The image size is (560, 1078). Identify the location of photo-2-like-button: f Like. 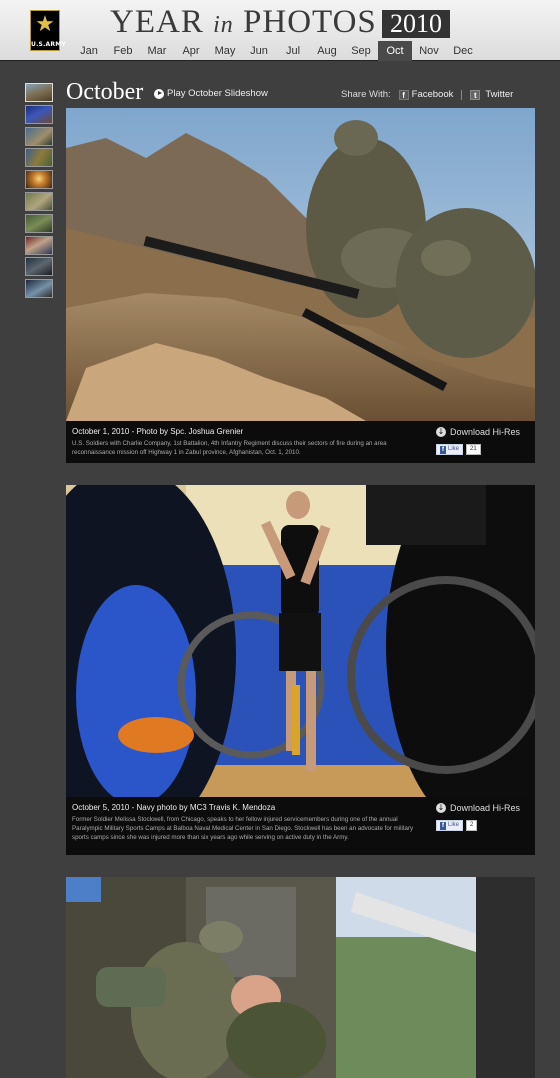
(450, 825).